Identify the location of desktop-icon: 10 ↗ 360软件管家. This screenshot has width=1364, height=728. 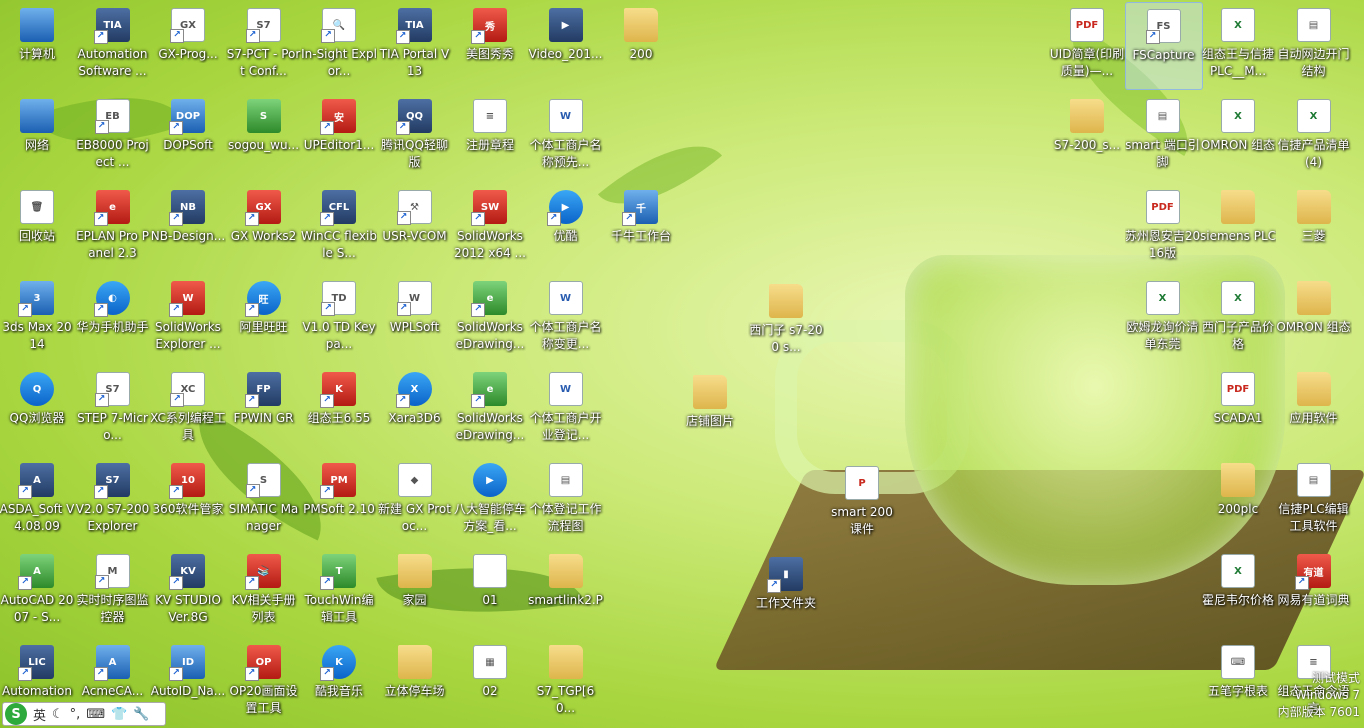
(188, 500).